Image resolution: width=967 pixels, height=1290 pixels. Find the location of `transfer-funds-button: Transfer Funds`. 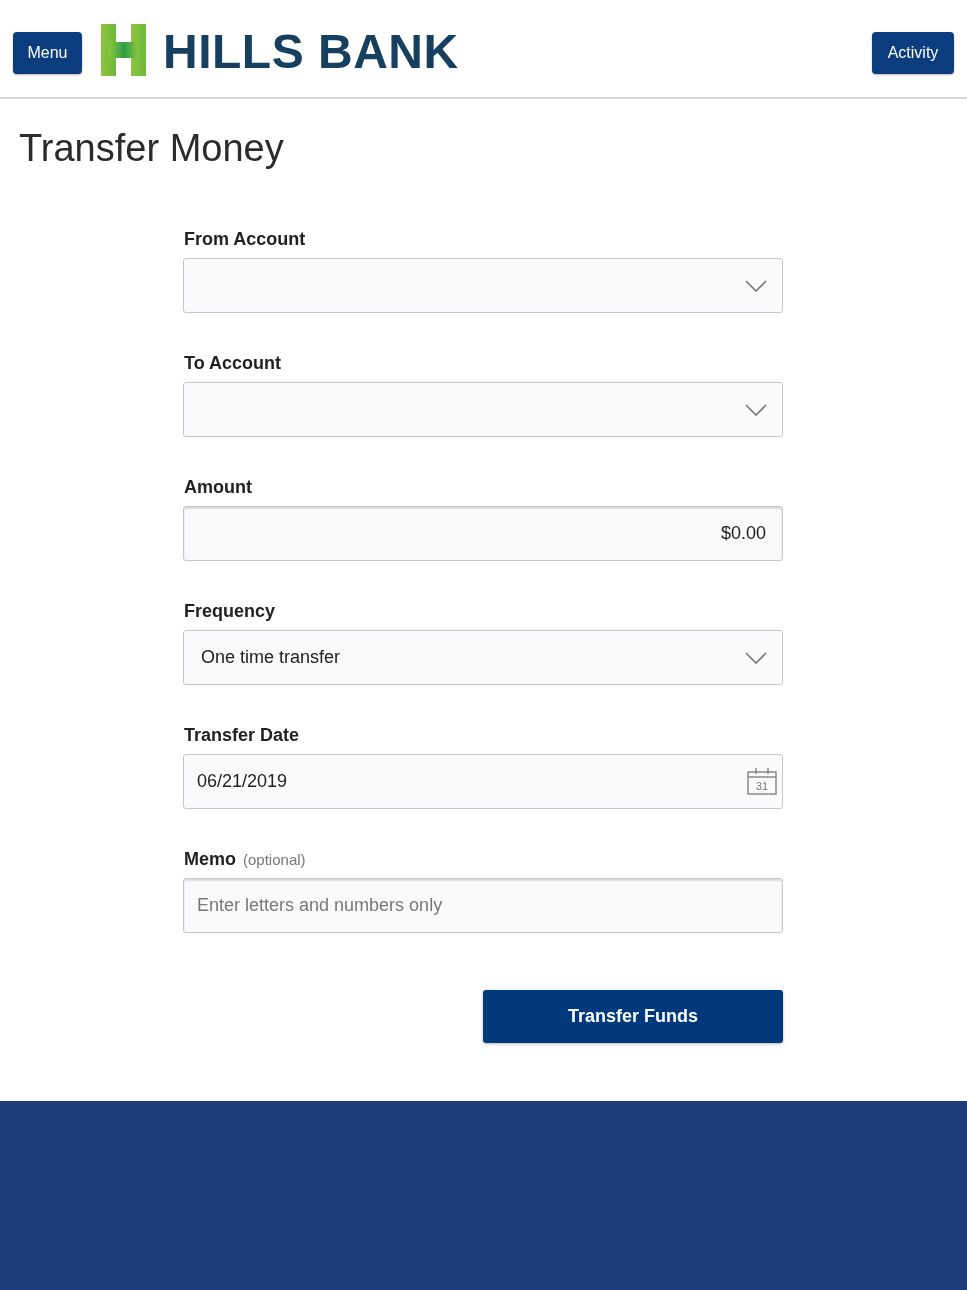

transfer-funds-button: Transfer Funds is located at coordinates (633, 1016).